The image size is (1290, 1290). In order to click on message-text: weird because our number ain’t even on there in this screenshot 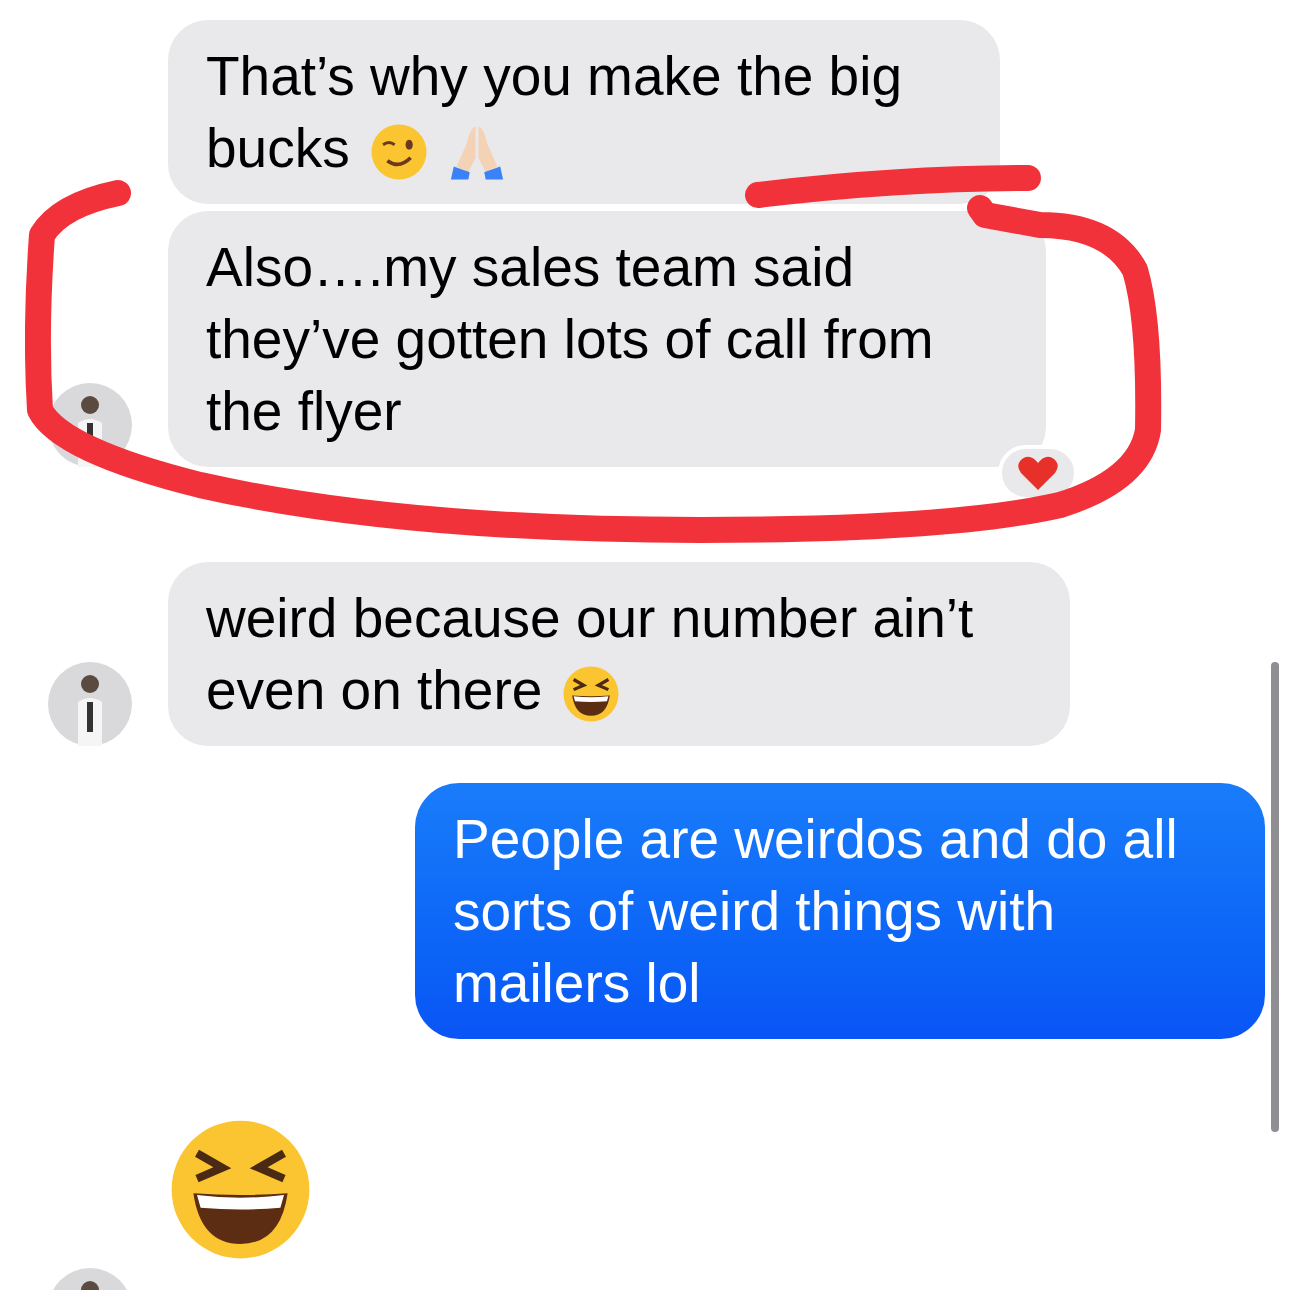, I will do `click(590, 654)`.